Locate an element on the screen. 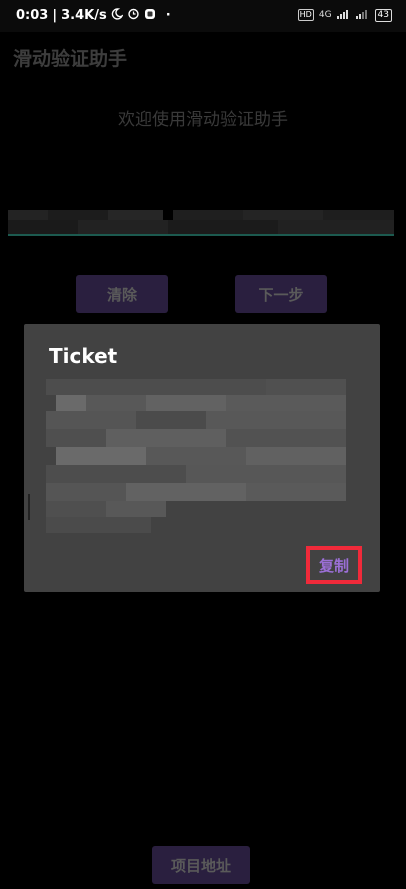 The width and height of the screenshot is (406, 889). status-bar: 0:03 | 3.4K/s · HD 4G 43 is located at coordinates (203, 16).